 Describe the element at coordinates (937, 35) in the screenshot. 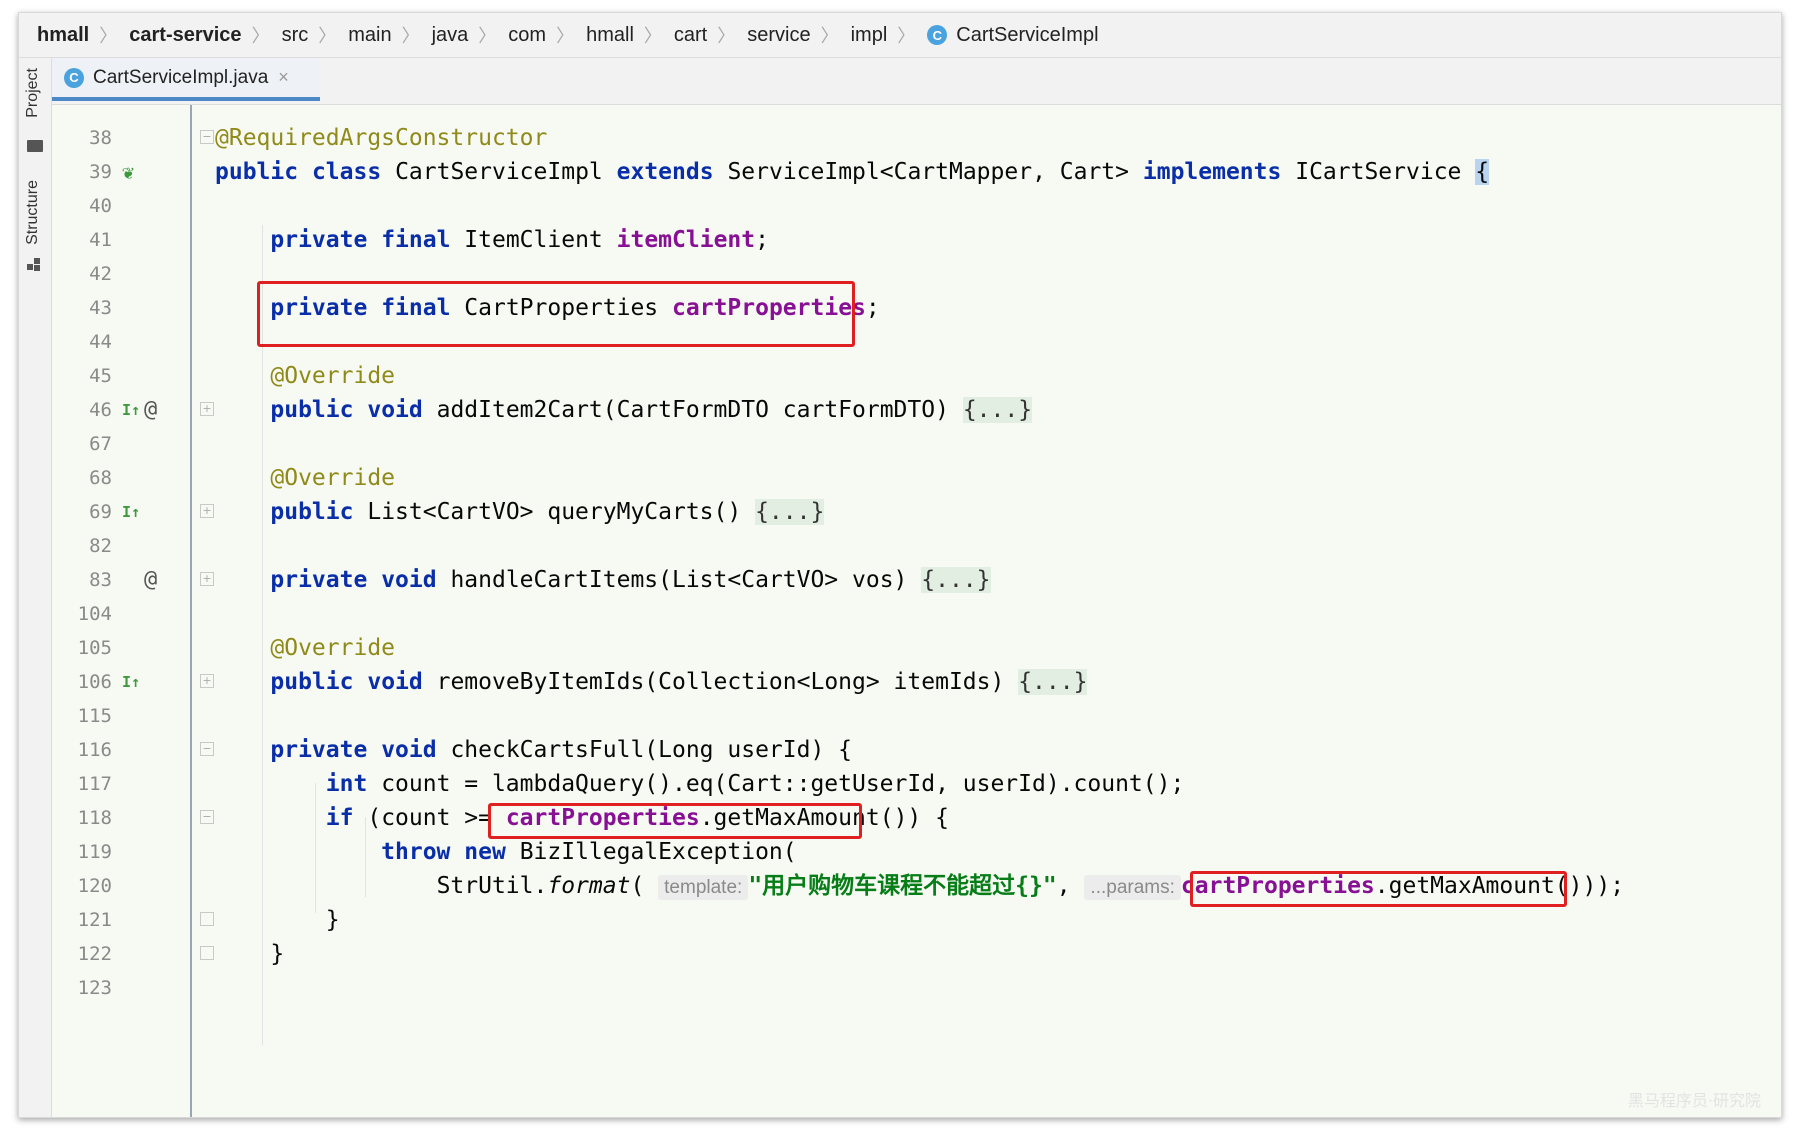

I see `class-icon: C` at that location.